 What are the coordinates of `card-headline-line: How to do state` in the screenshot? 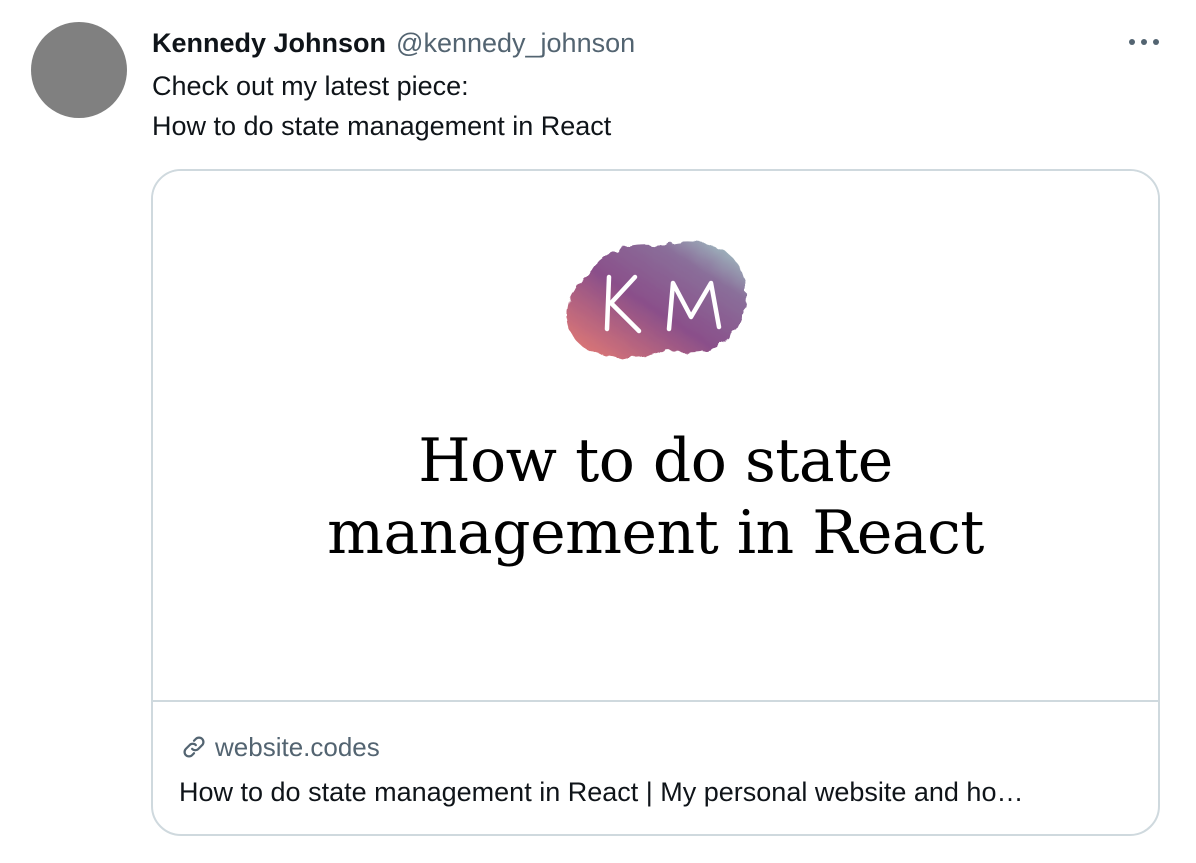 It's located at (655, 461).